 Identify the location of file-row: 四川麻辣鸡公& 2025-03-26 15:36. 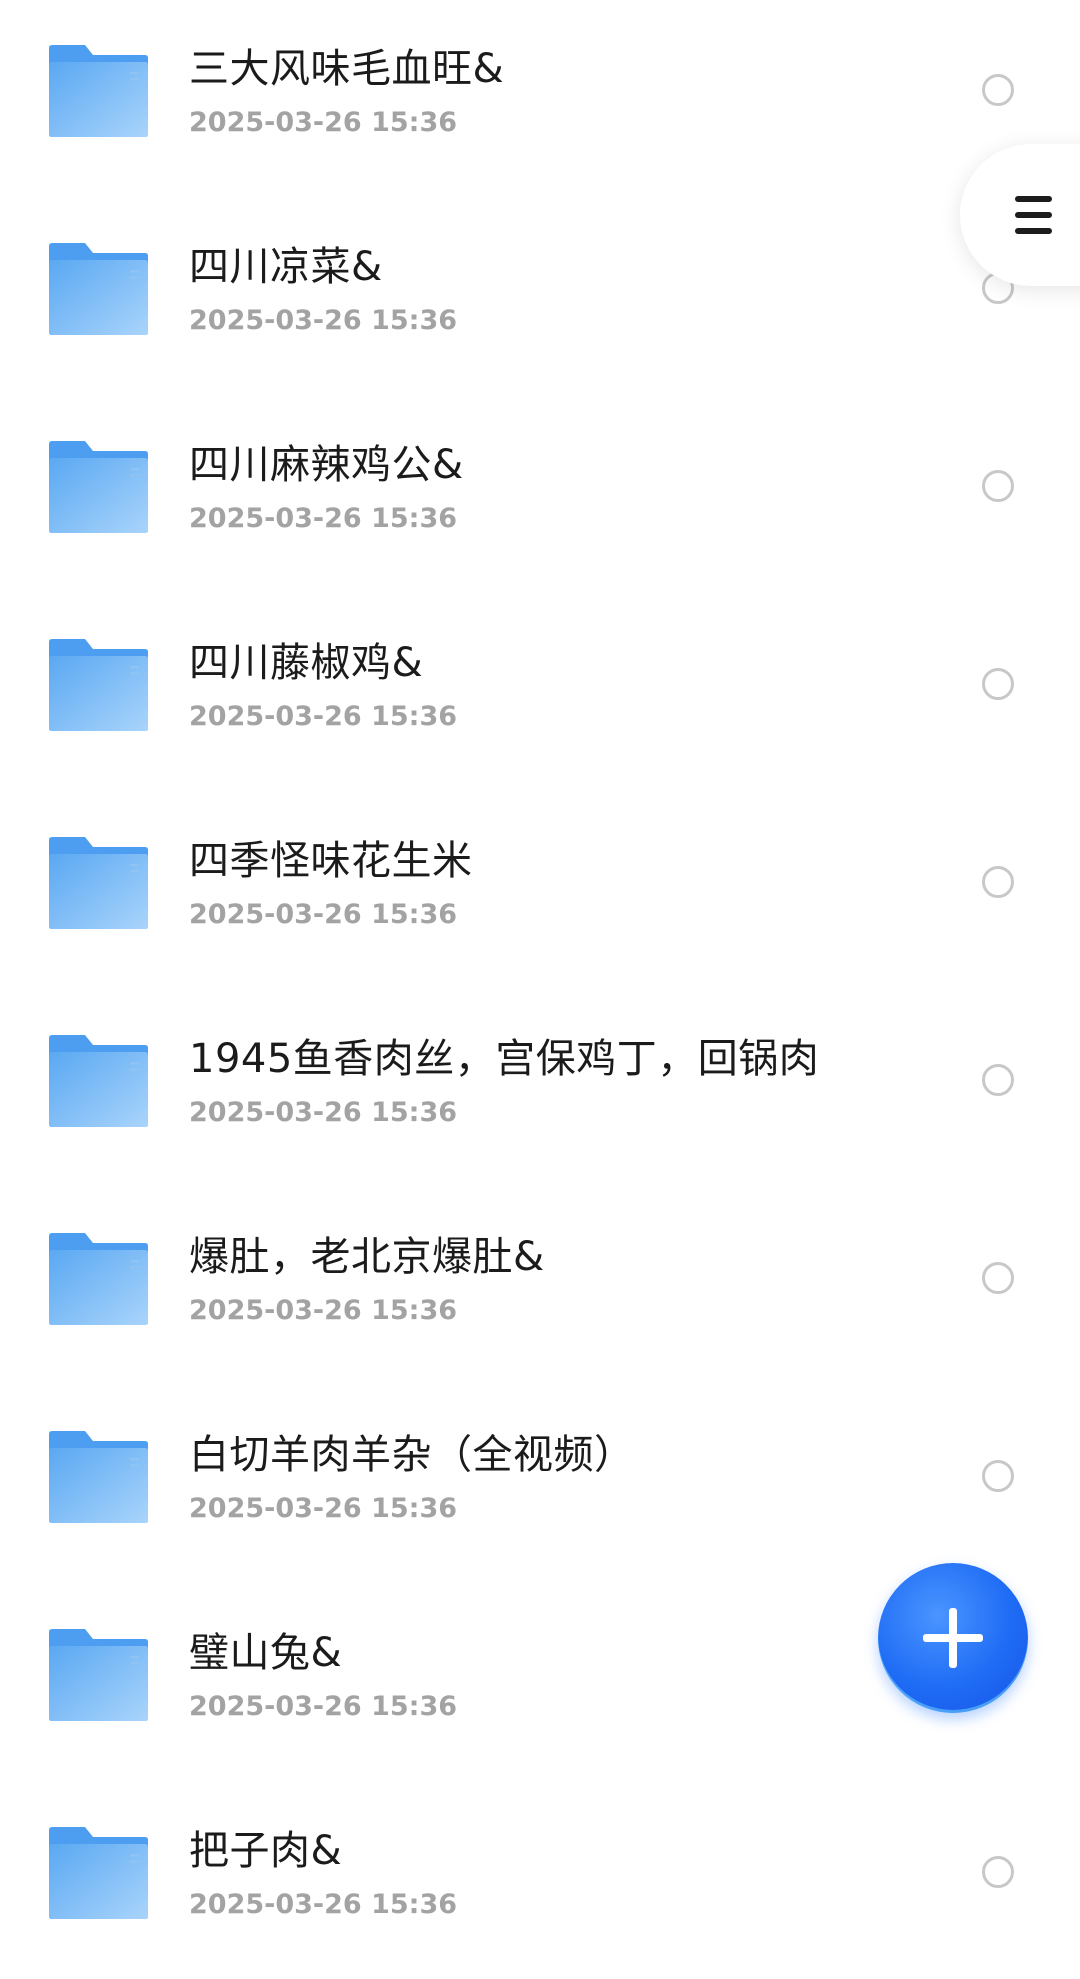
(540, 494).